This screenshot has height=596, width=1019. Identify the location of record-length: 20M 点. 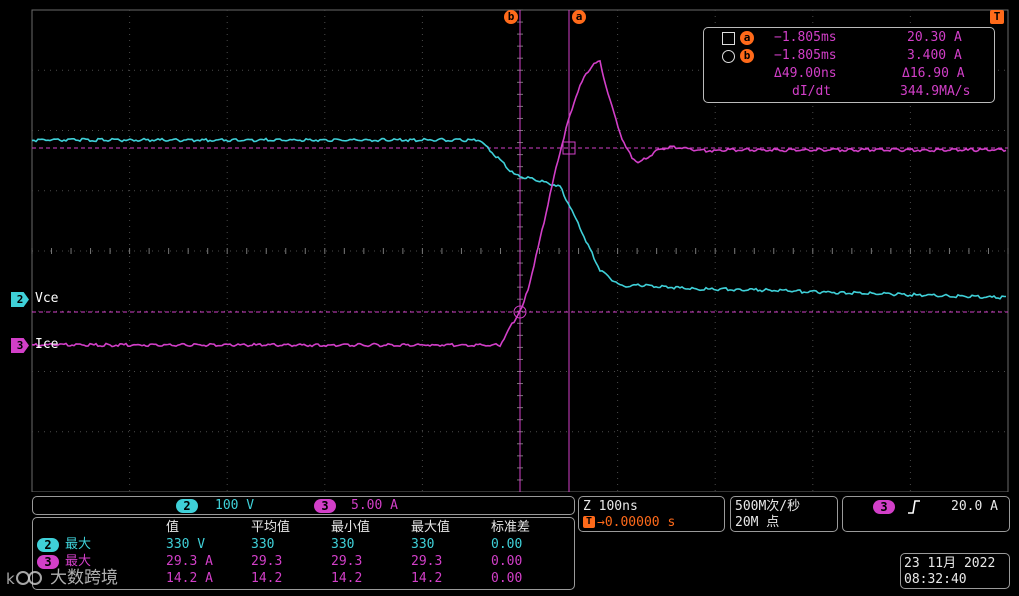
(757, 522).